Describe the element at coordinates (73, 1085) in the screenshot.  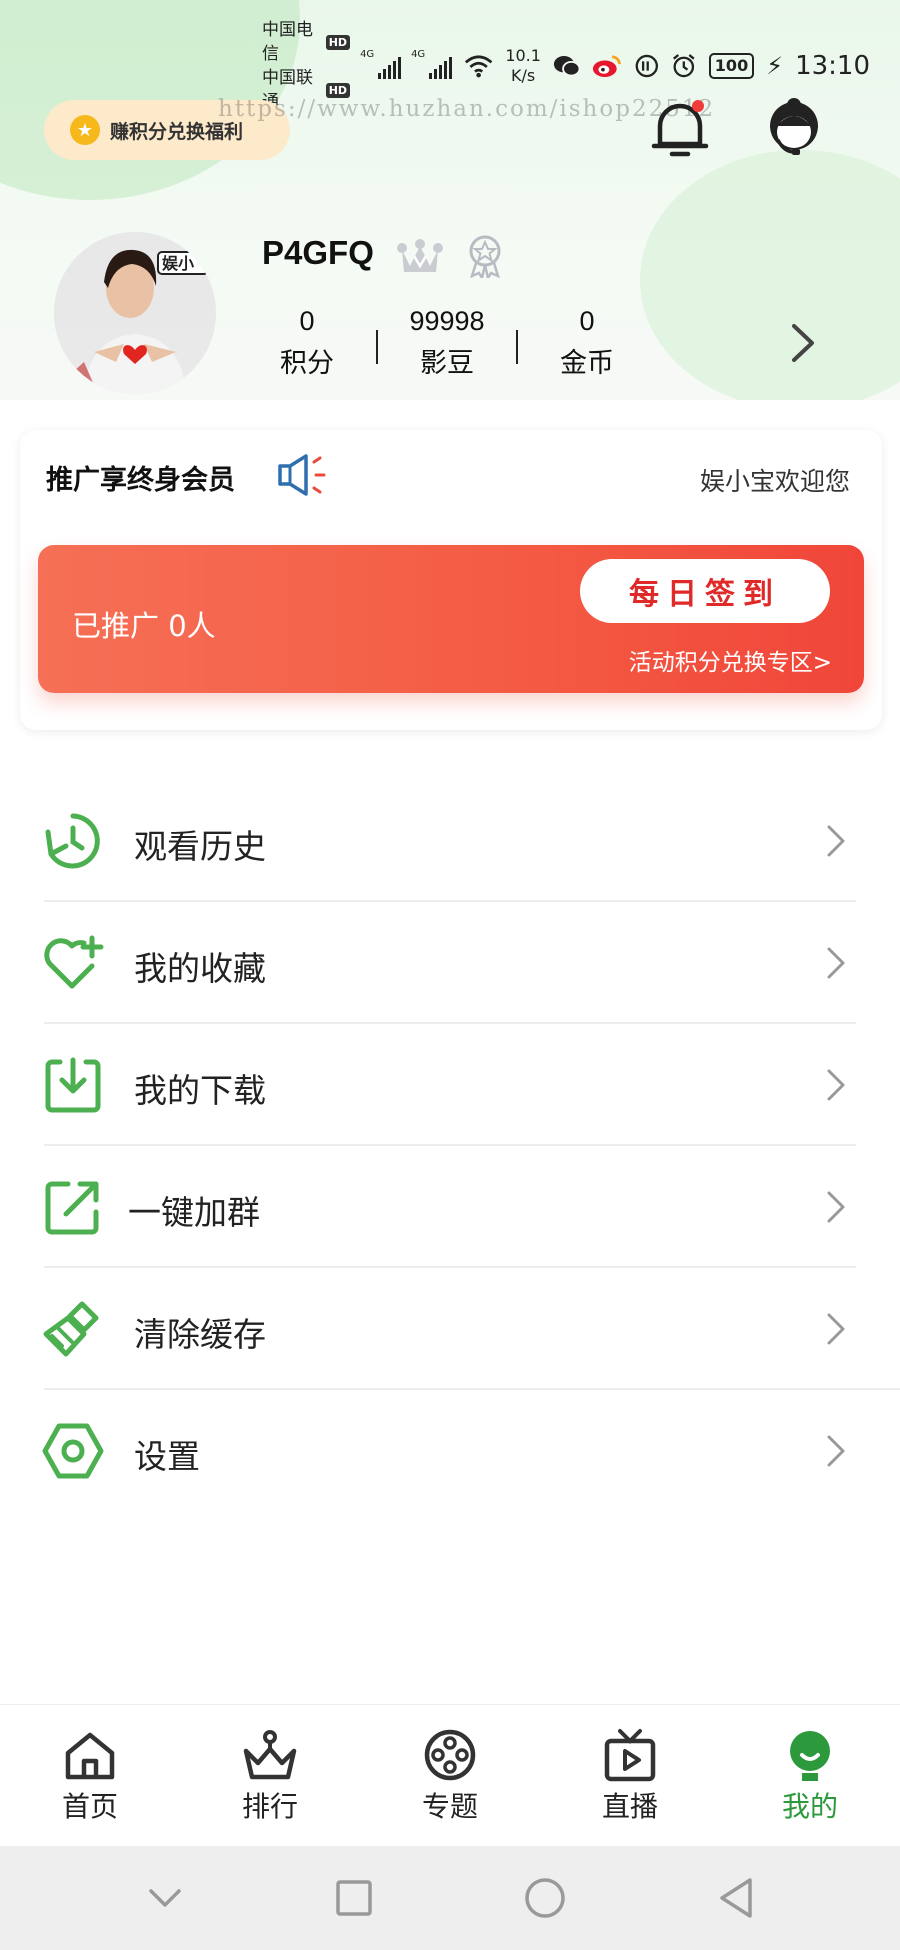
I see `download-icon` at that location.